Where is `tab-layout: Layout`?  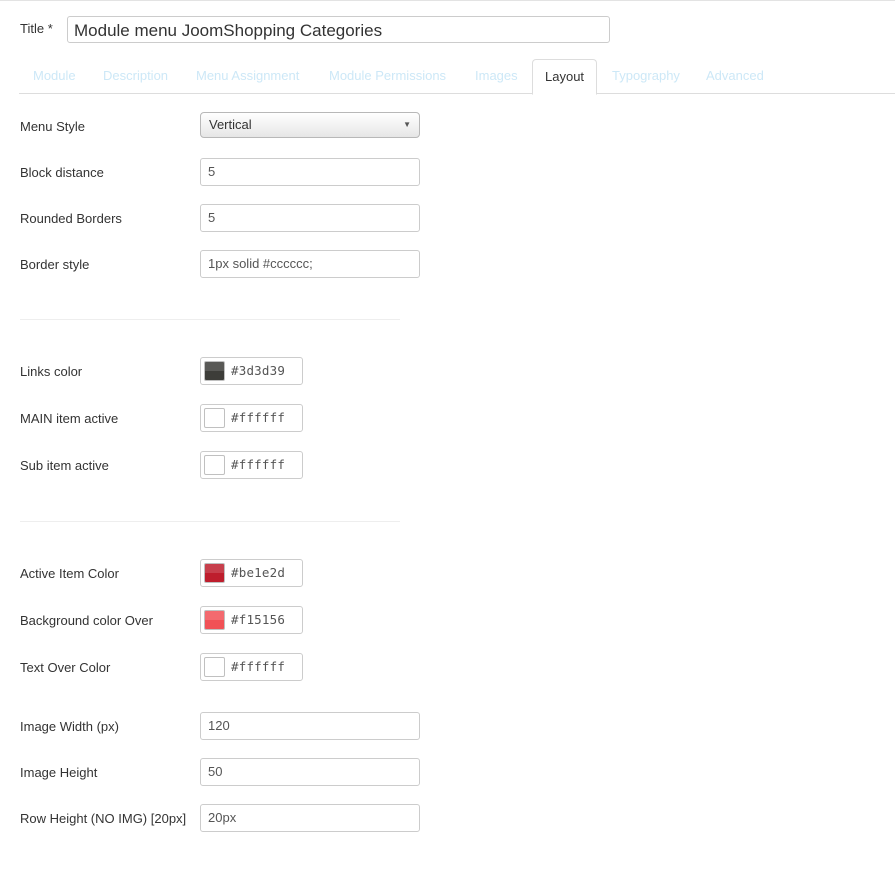
tab-layout: Layout is located at coordinates (565, 77).